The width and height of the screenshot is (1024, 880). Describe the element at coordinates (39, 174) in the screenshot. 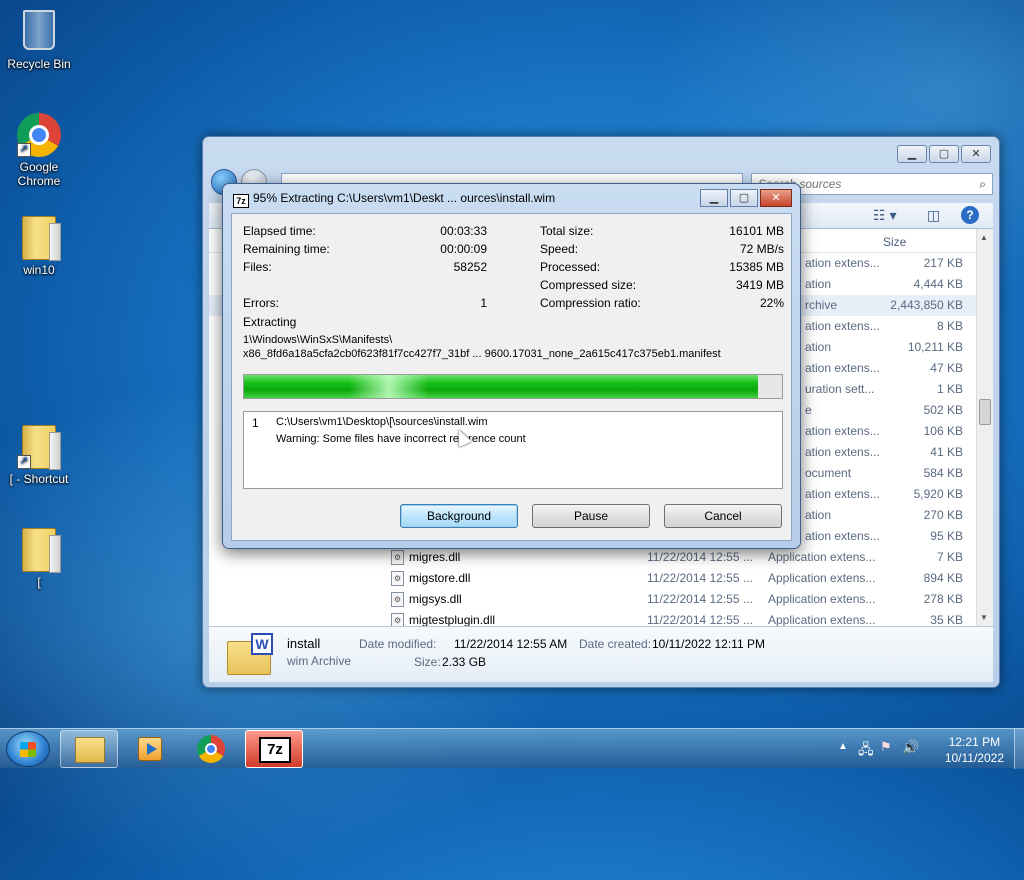

I see `desktop-icon-label: Google Chrome` at that location.